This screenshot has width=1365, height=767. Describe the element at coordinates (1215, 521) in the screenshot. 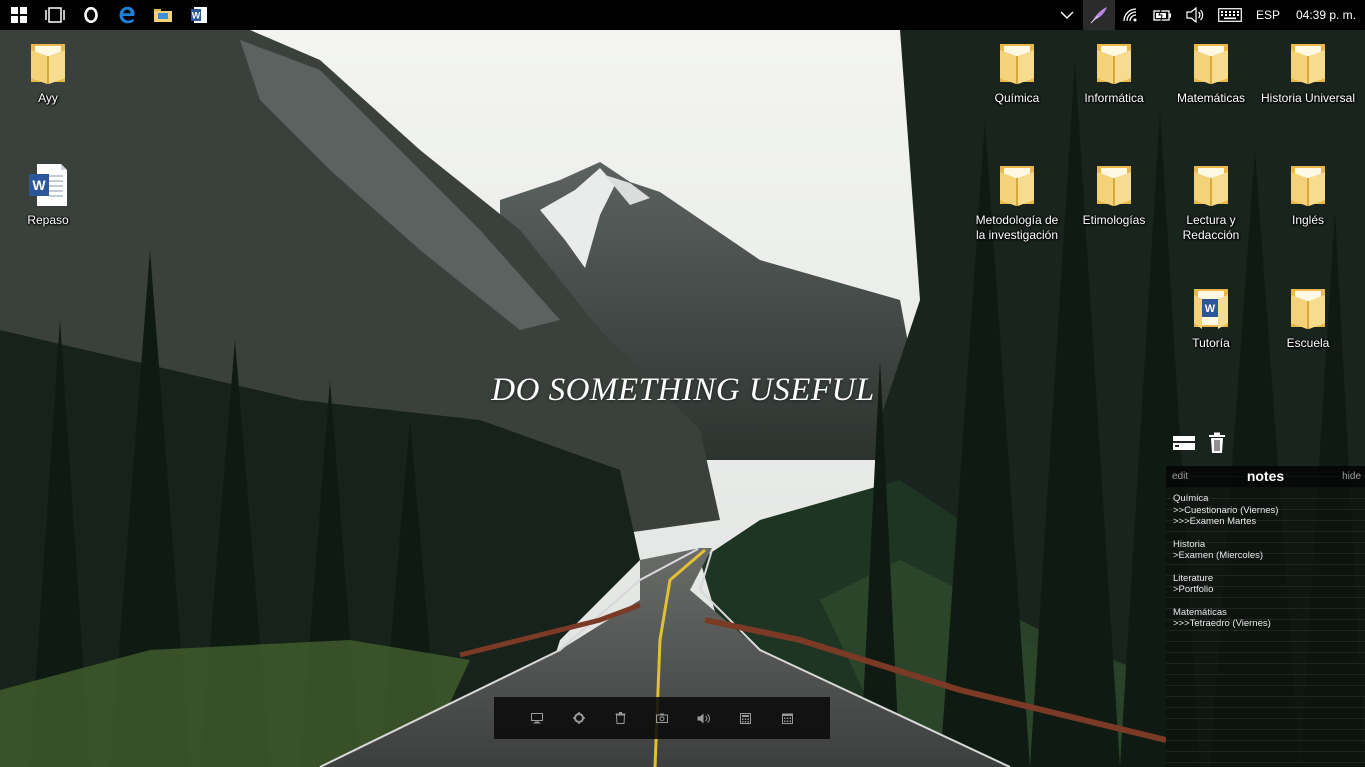

I see `note-line: >>>Examen Martes` at that location.